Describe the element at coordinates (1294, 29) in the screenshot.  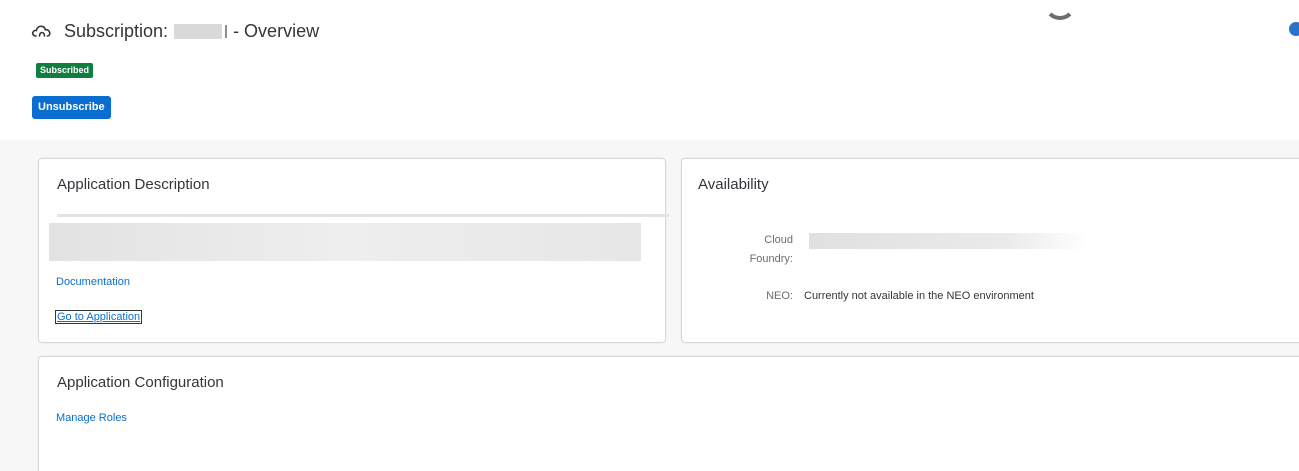
I see `help-icon` at that location.